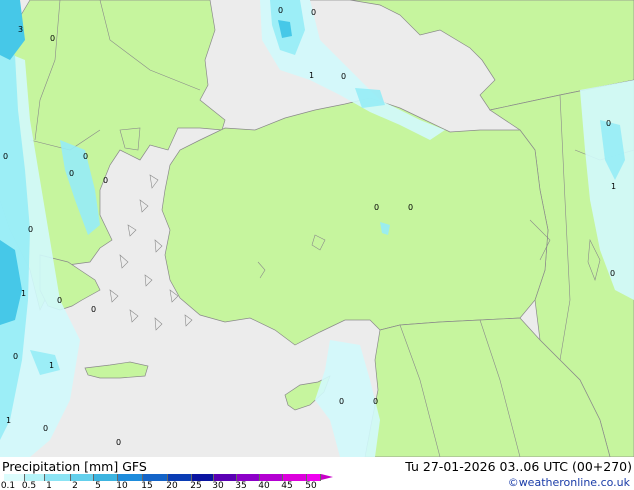  I want to click on valid-time: Tu 27-01-2026 03..06 UTC (00+270), so click(518, 466).